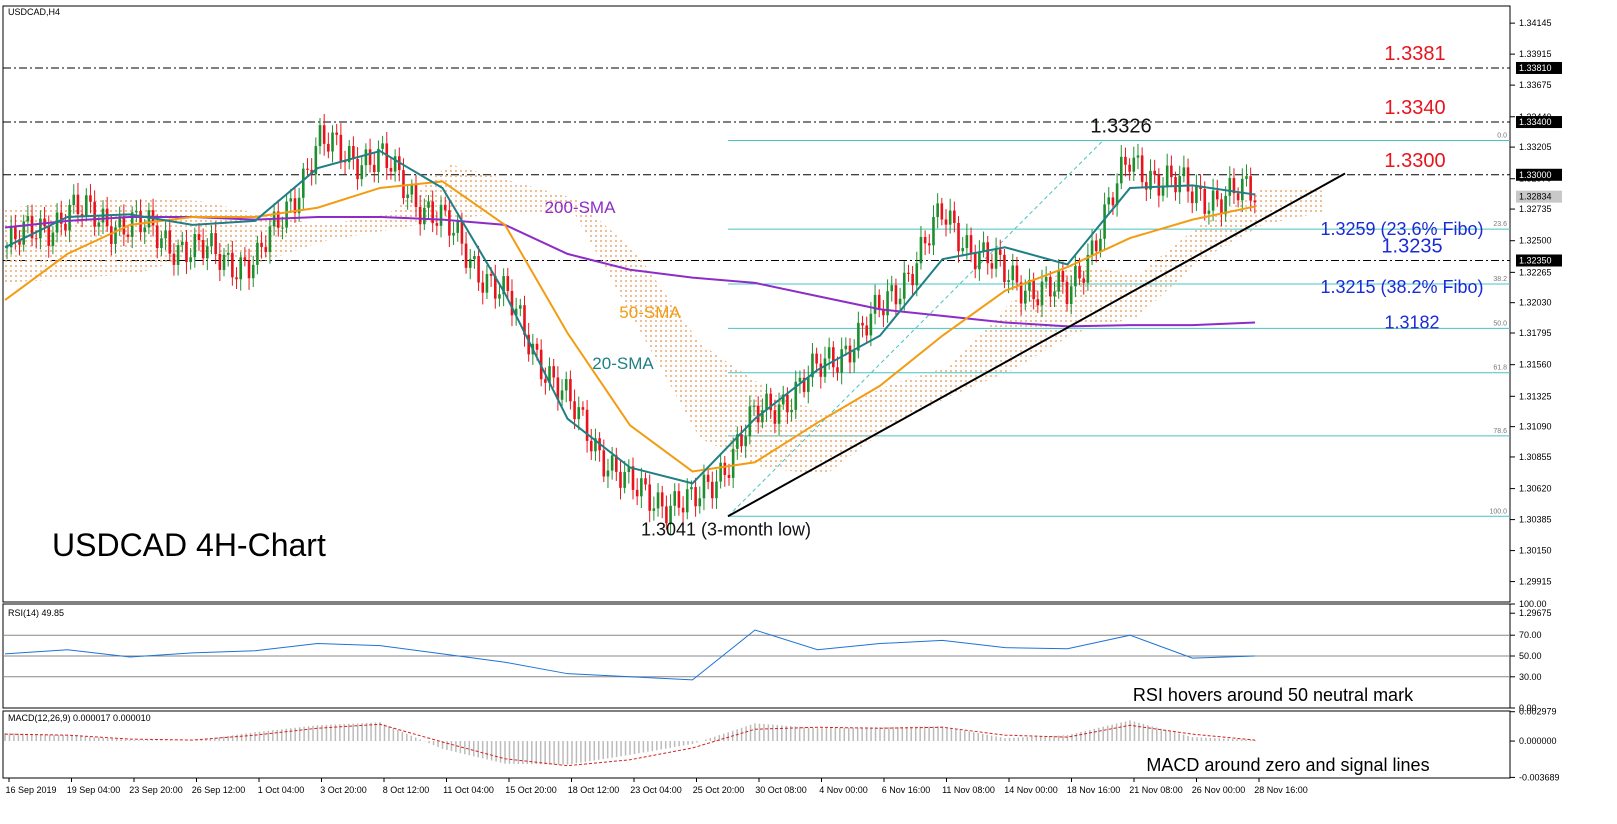 Image resolution: width=1617 pixels, height=824 pixels. What do you see at coordinates (581, 207) in the screenshot?
I see `price-annotation: 200-SMA` at bounding box center [581, 207].